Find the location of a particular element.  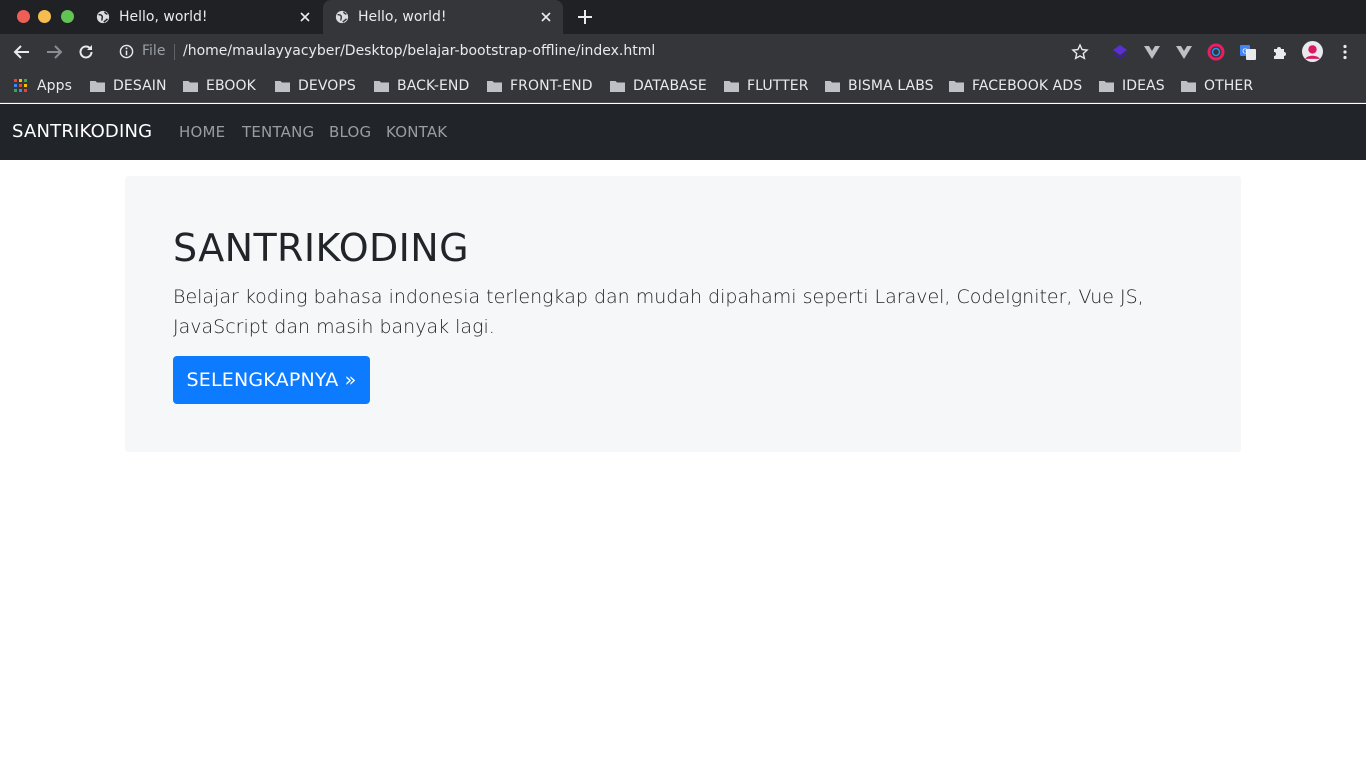

bookmark-folder-devops: DEVOPS is located at coordinates (315, 86).